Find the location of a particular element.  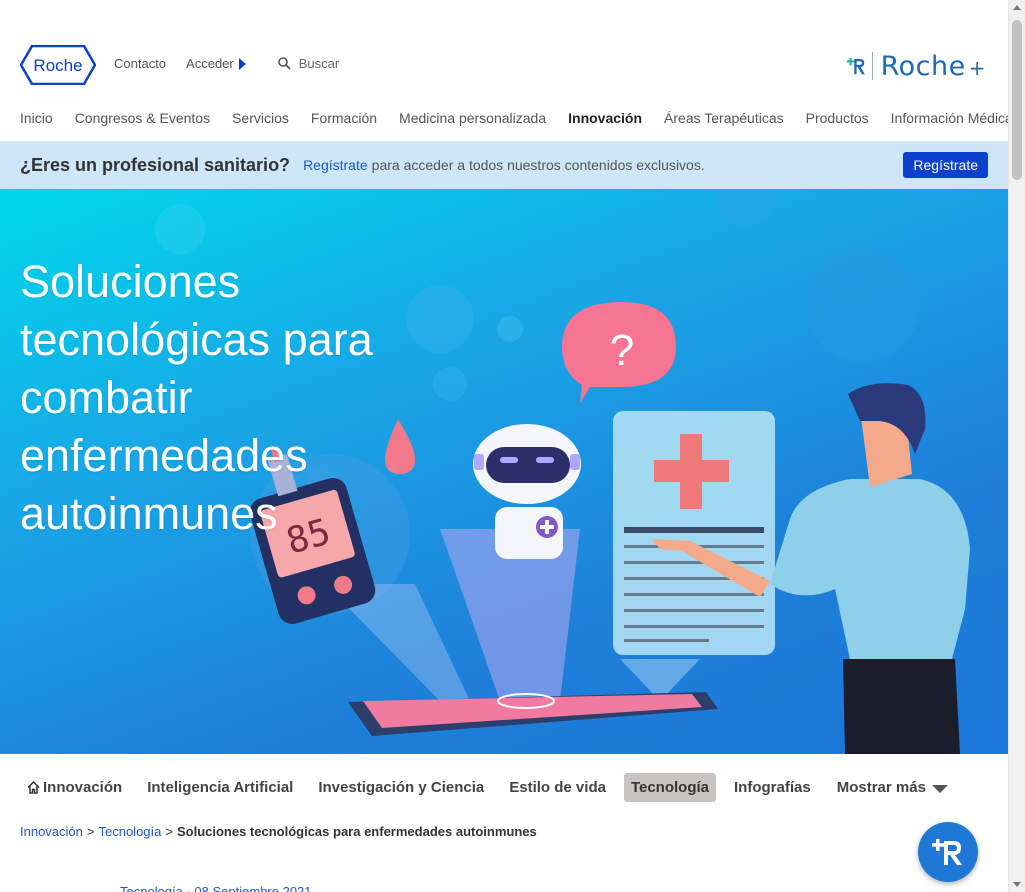

rocheplus-label: Roche + is located at coordinates (933, 66).